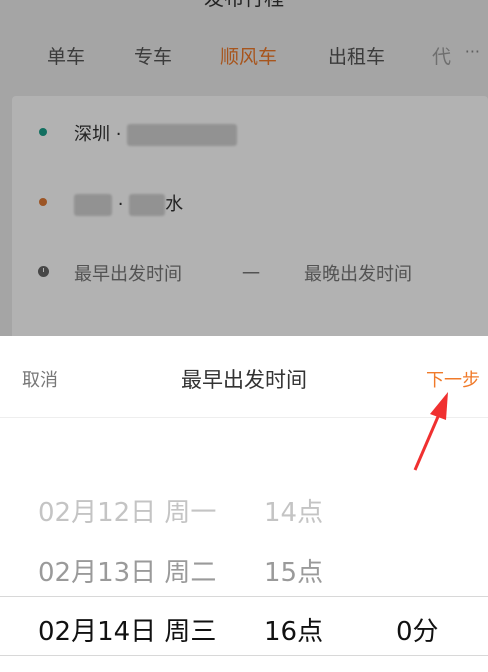 Image resolution: width=488 pixels, height=672 pixels. I want to click on selected-date: 02月14日 周三, so click(127, 629).